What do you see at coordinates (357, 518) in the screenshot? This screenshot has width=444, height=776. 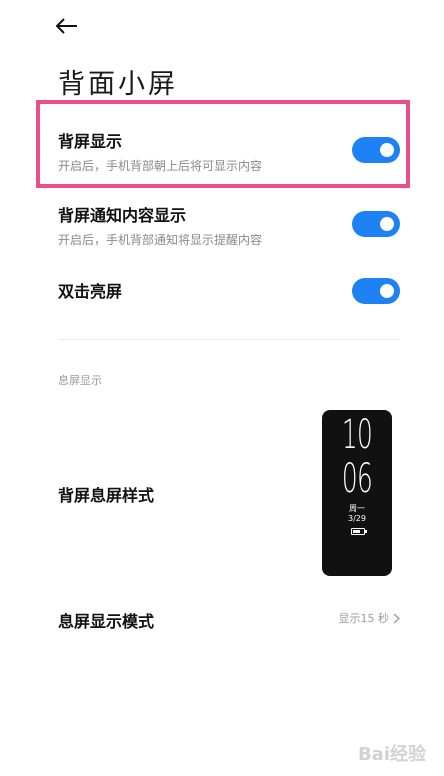 I see `preview-date: 3/29` at bounding box center [357, 518].